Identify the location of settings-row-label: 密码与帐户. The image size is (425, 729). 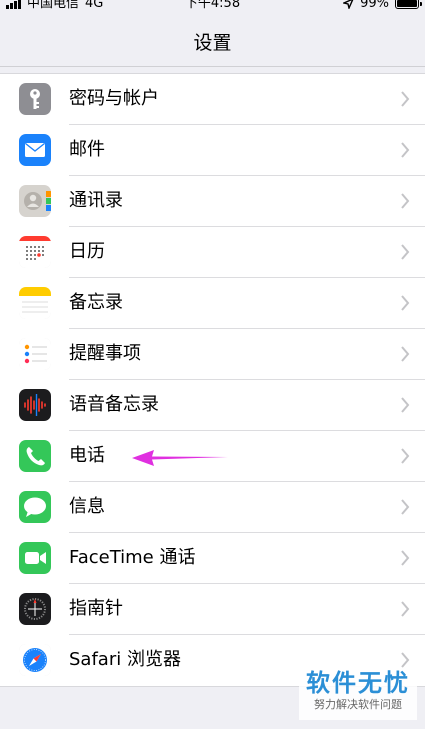
(114, 98).